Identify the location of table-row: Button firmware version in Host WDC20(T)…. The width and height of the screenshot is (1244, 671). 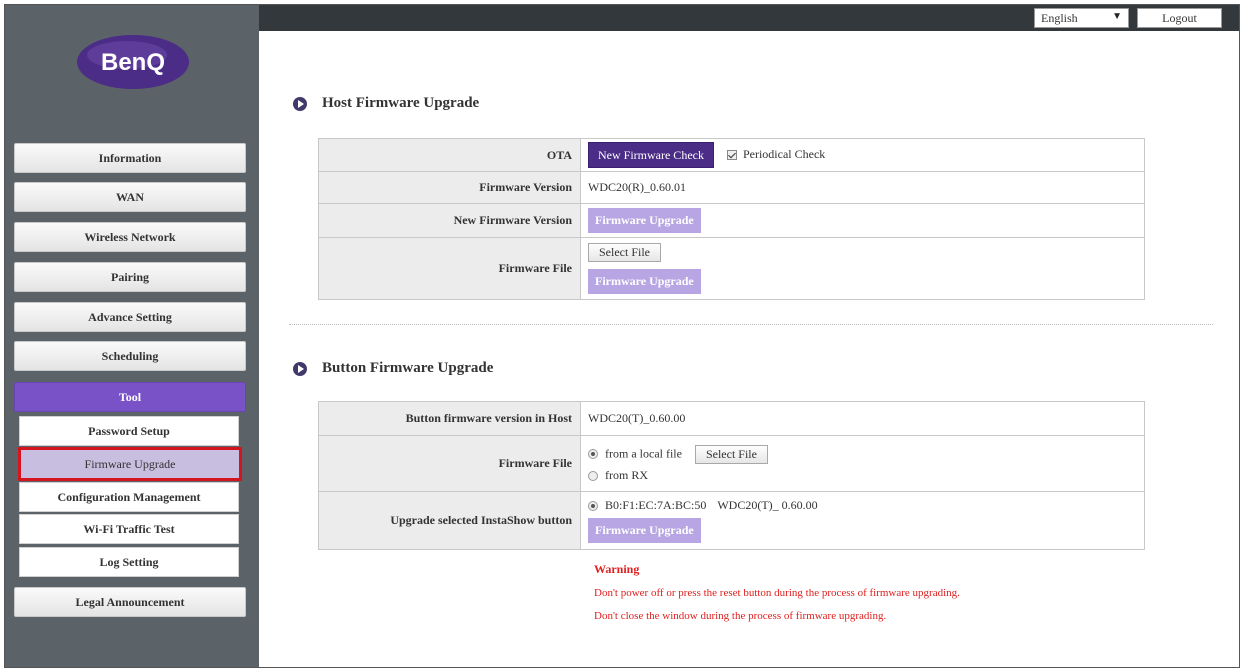
(731, 418).